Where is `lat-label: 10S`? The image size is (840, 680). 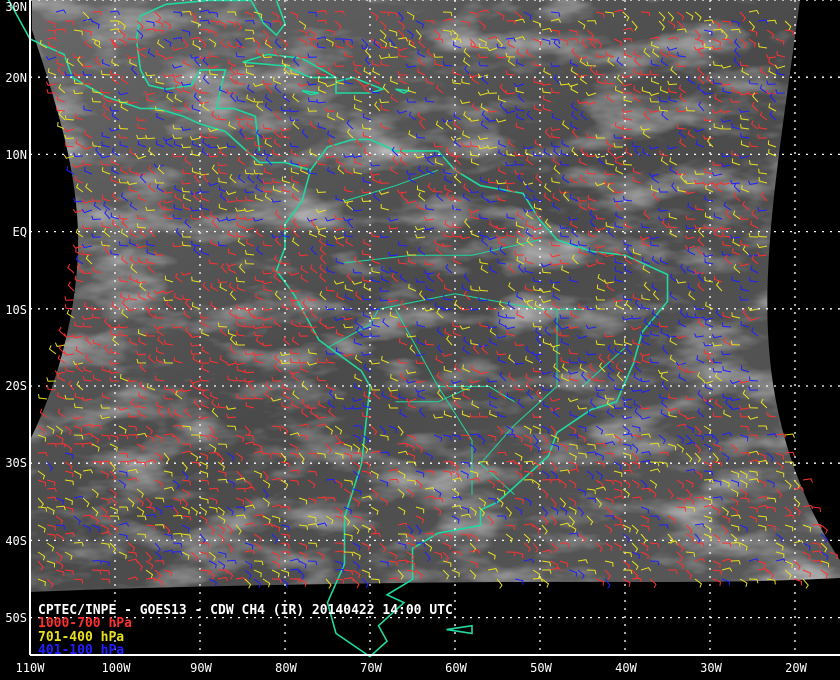 lat-label: 10S is located at coordinates (16, 310).